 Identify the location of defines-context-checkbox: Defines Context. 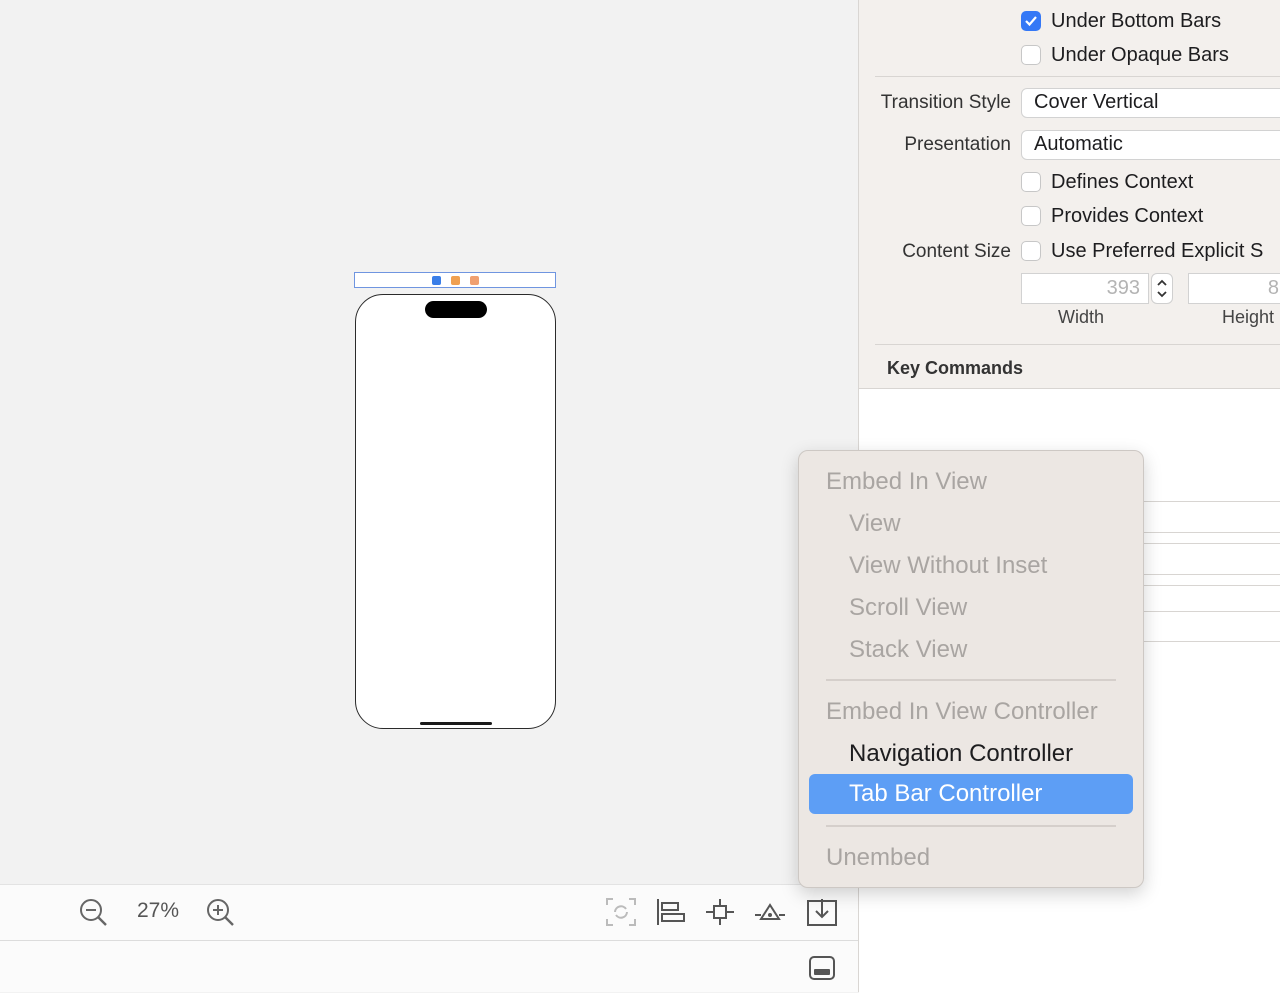
(1107, 182).